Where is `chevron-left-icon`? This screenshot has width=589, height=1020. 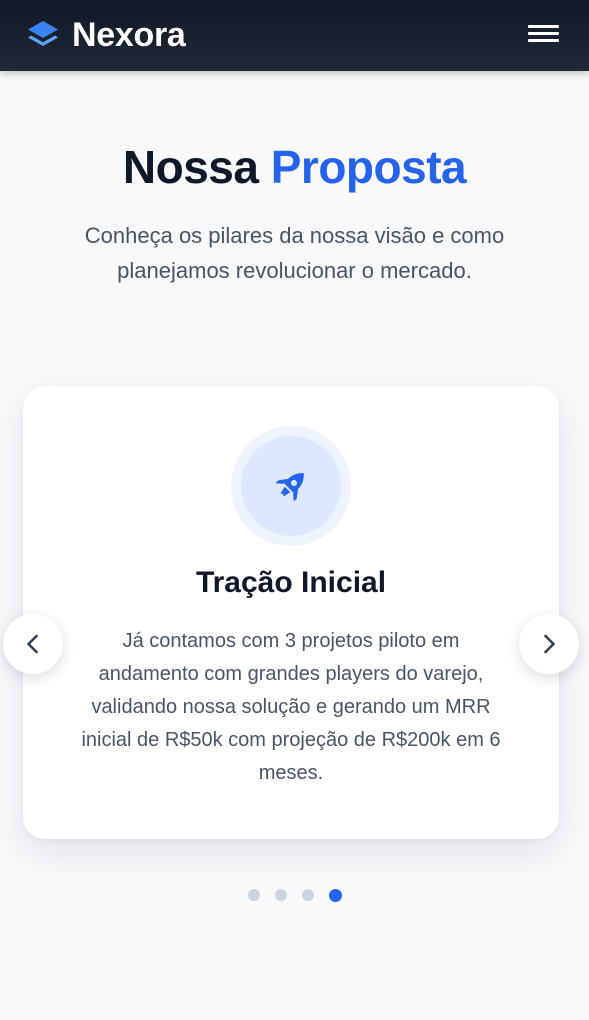
chevron-left-icon is located at coordinates (32, 644).